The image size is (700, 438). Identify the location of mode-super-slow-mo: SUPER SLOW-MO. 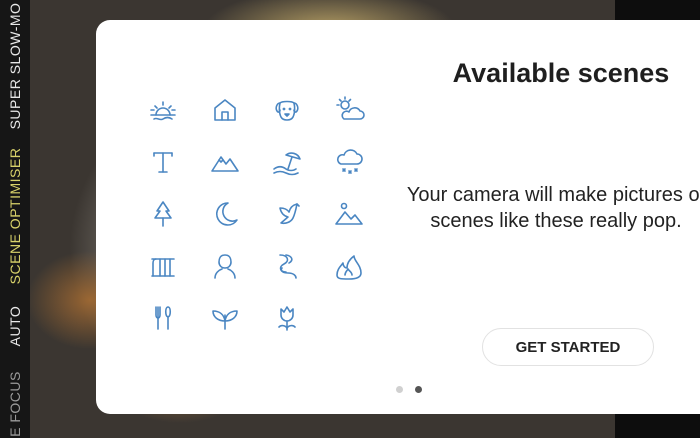
(15, 66).